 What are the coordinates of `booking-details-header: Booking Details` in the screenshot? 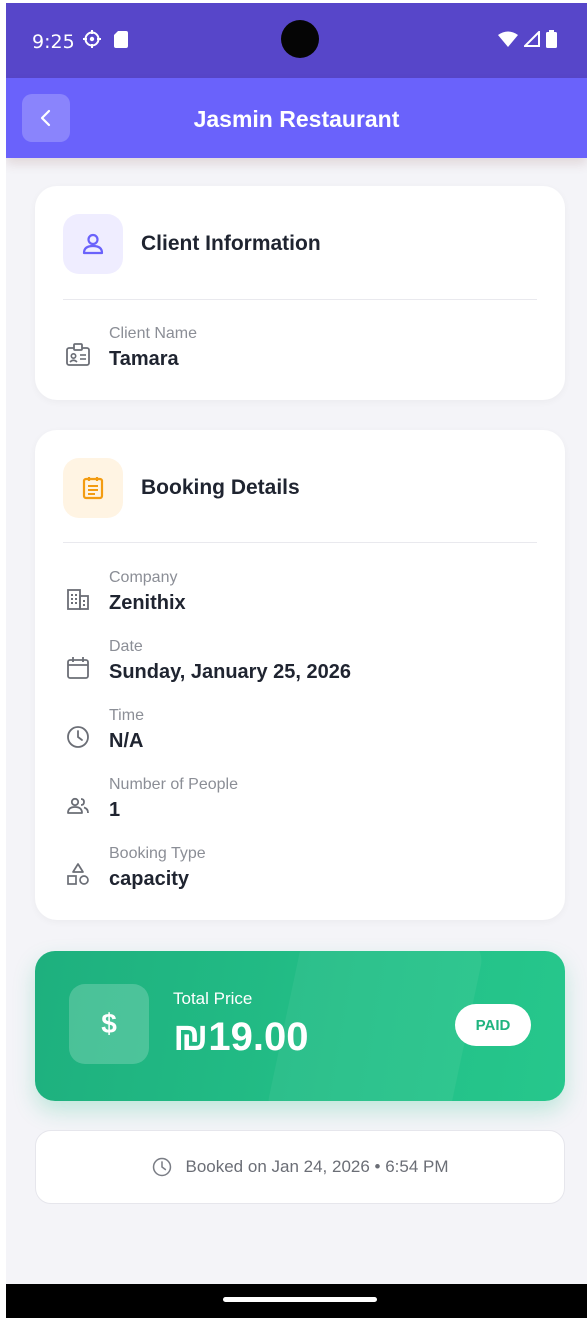 It's located at (181, 488).